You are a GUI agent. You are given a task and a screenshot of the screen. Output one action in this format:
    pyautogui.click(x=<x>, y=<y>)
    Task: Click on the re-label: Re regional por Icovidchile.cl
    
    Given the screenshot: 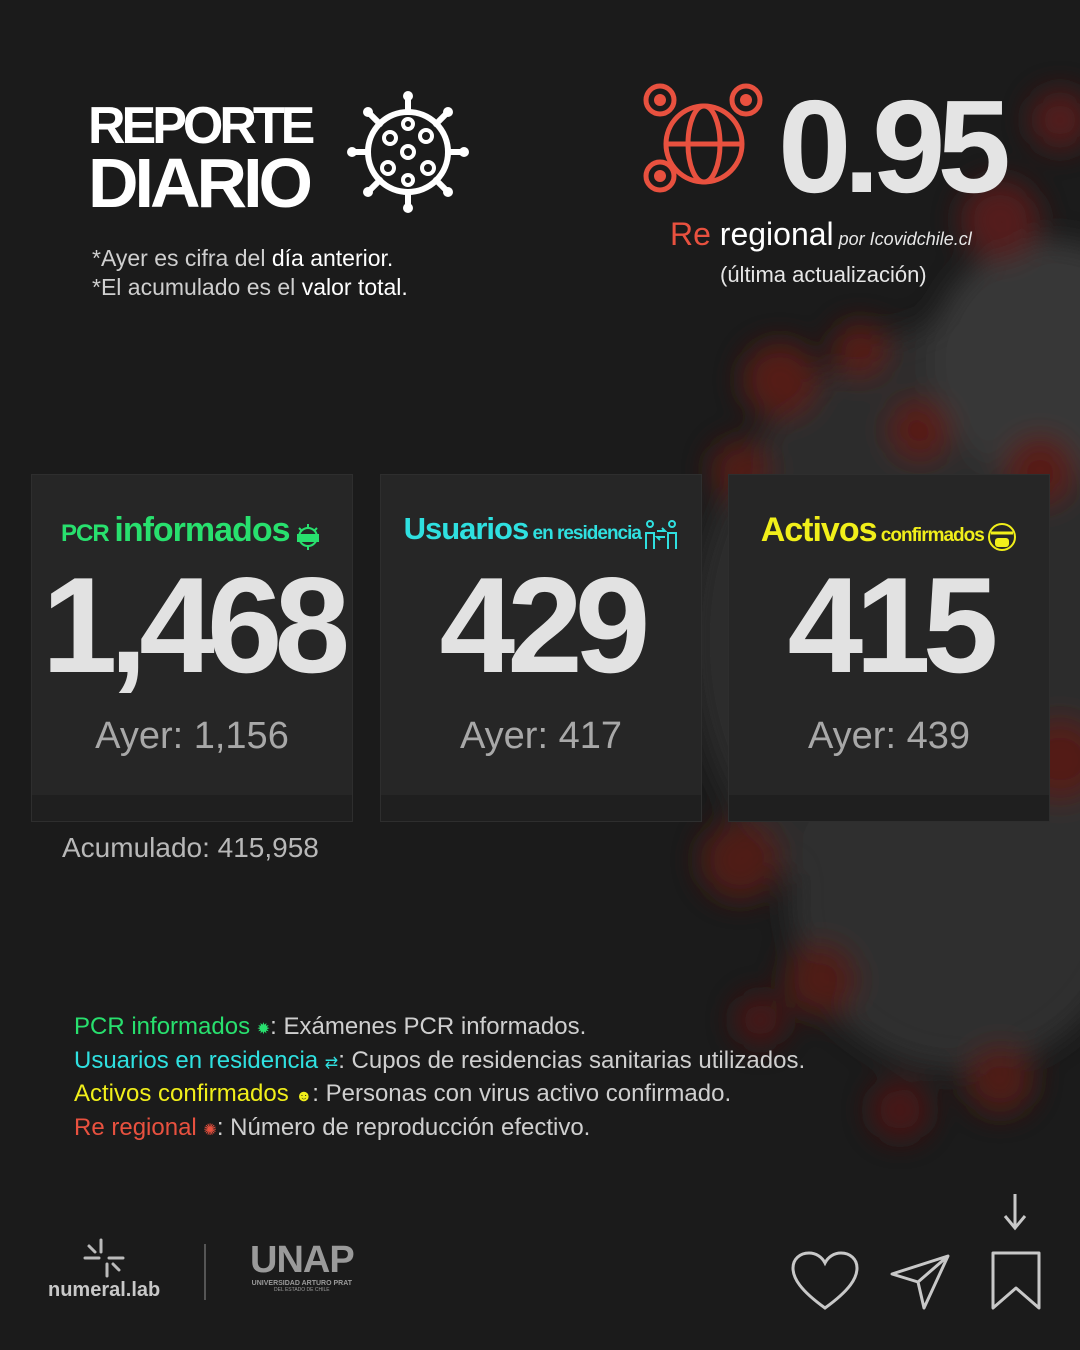 What is the action you would take?
    pyautogui.click(x=821, y=234)
    